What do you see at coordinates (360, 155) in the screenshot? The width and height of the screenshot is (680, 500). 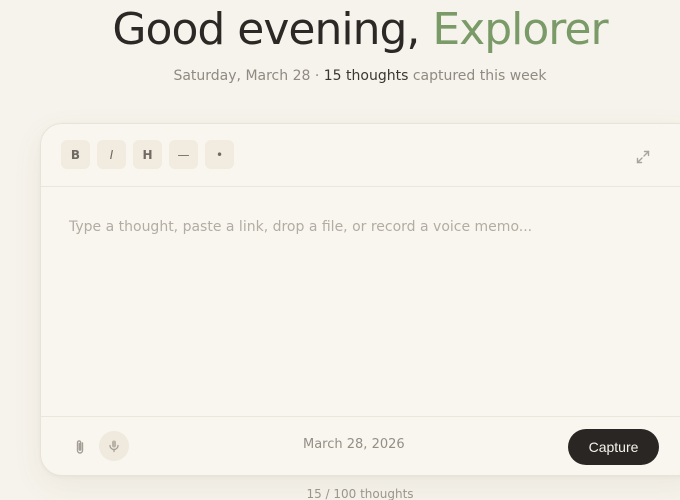 I see `format-toolbar: B I H — •` at bounding box center [360, 155].